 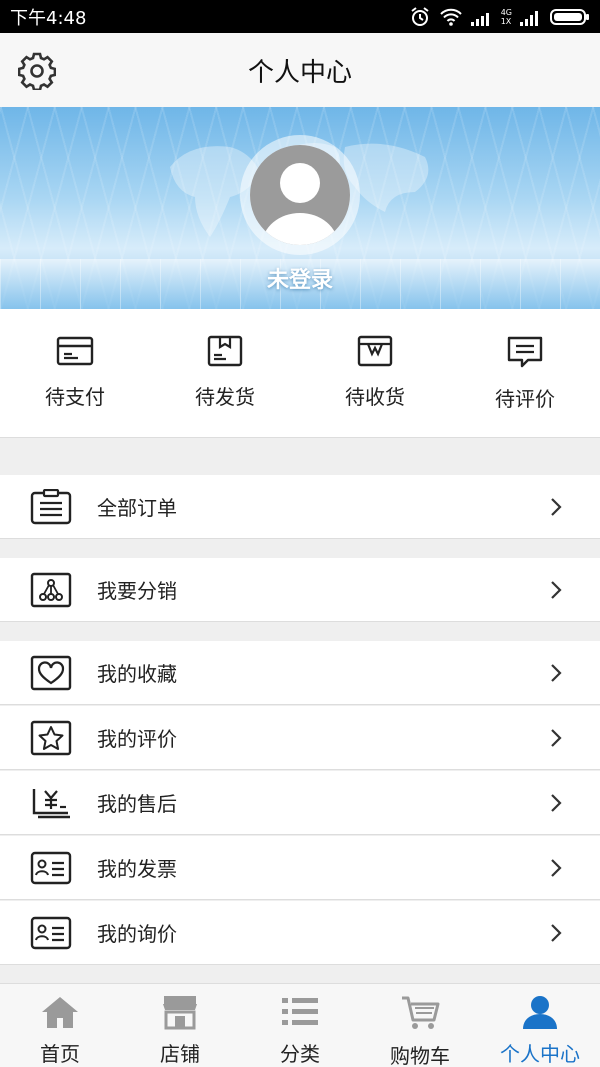 What do you see at coordinates (75, 351) in the screenshot?
I see `card-icon` at bounding box center [75, 351].